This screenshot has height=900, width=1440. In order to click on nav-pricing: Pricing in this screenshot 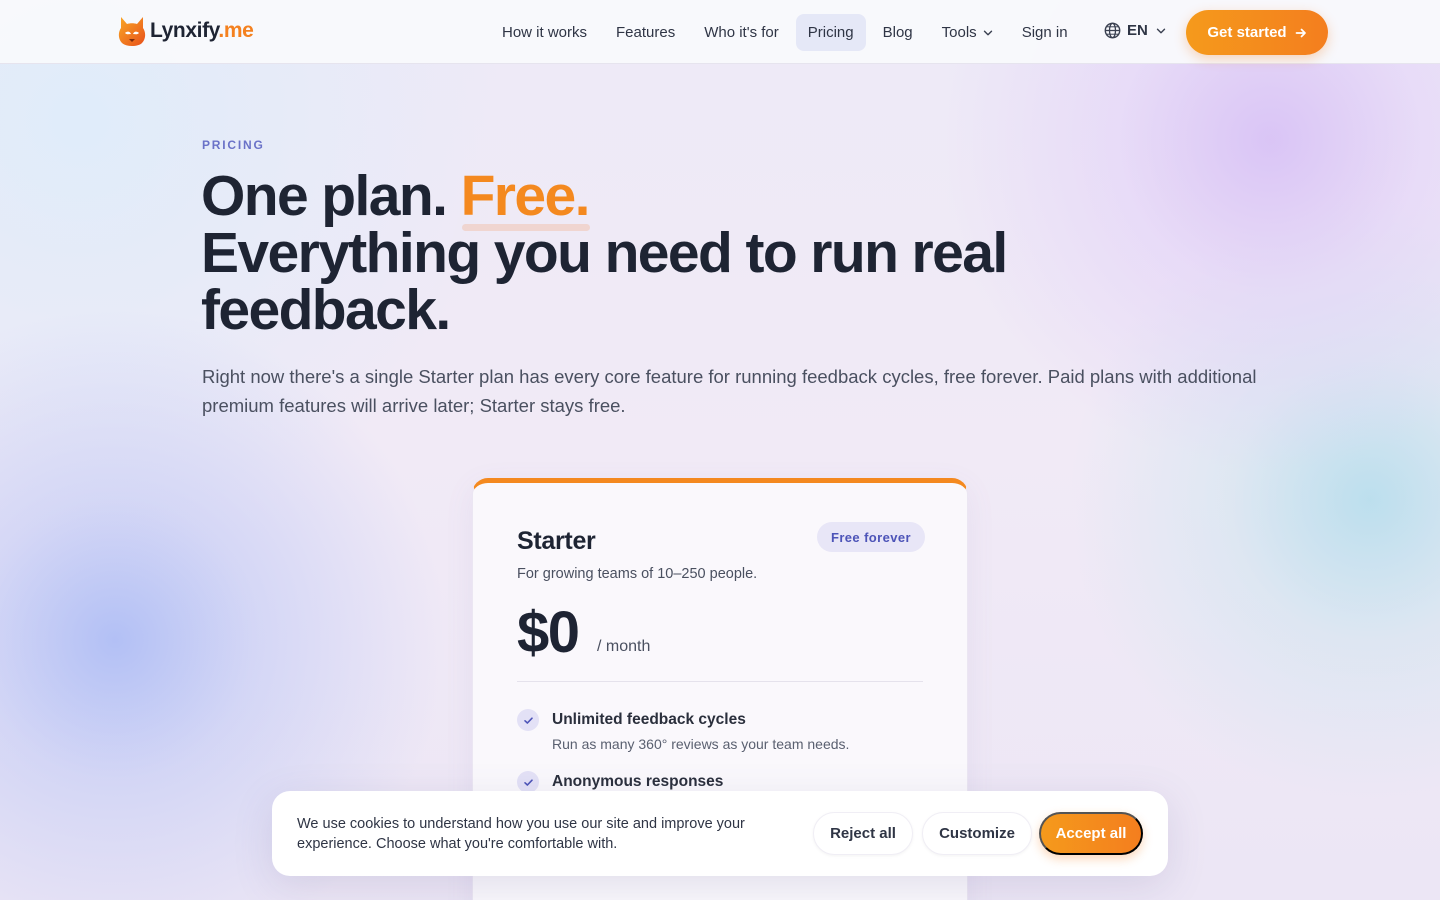, I will do `click(830, 32)`.